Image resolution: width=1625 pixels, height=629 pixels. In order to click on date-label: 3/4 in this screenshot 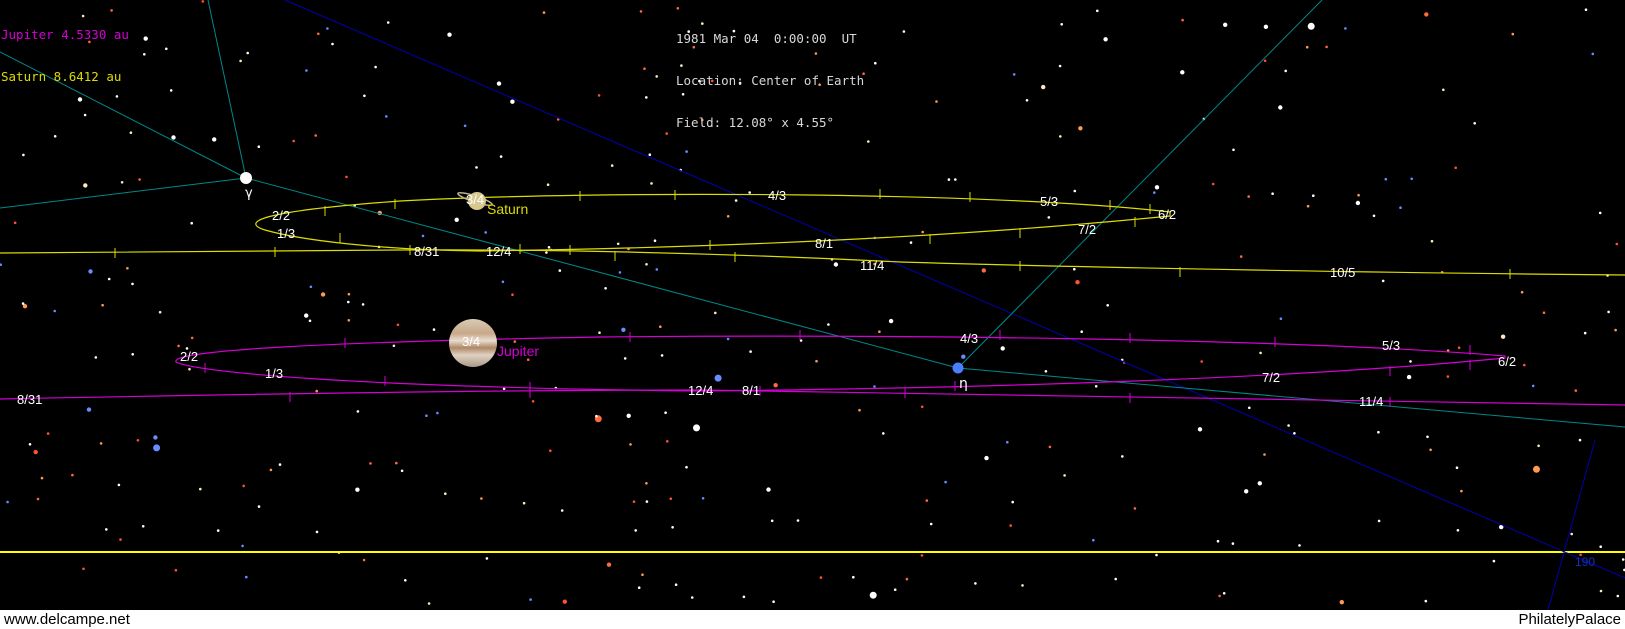, I will do `click(475, 199)`.